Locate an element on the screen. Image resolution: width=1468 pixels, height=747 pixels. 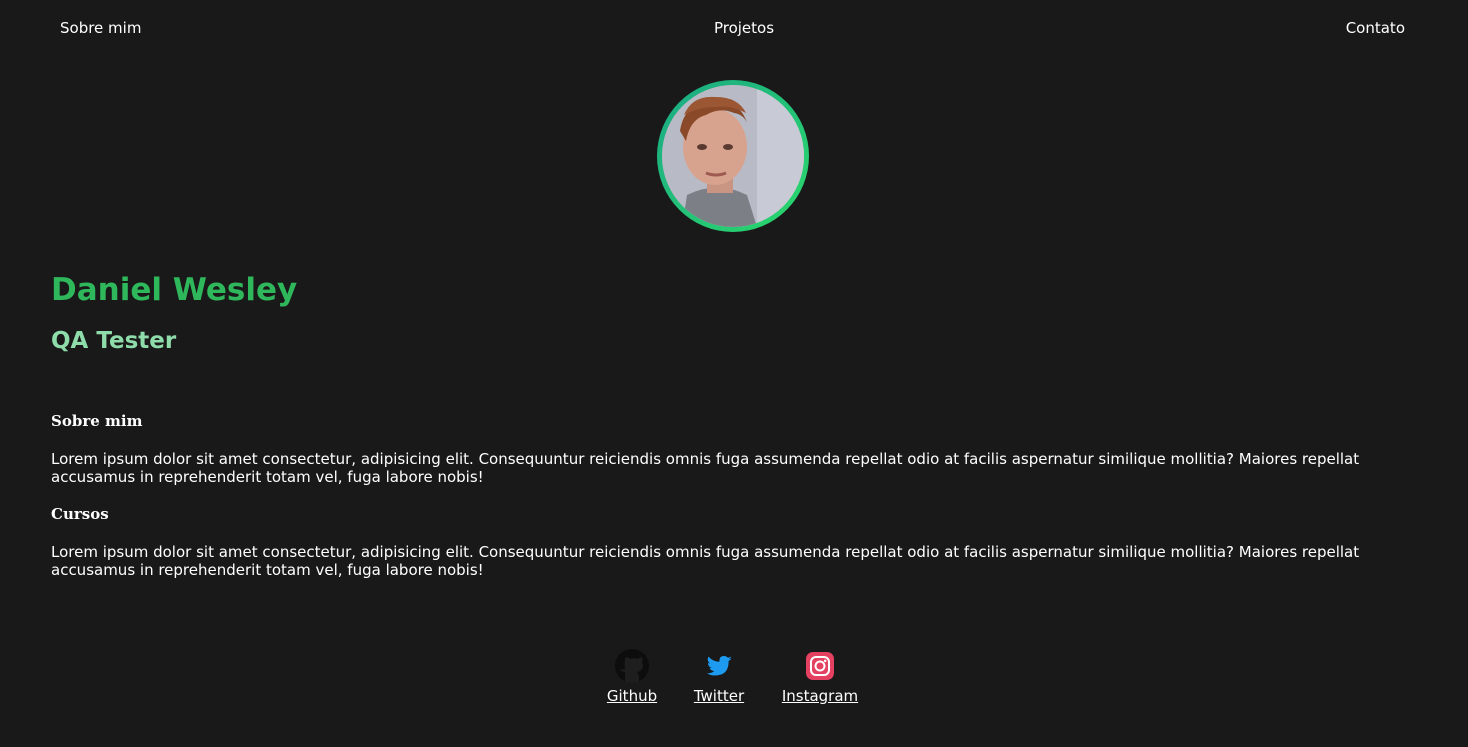
nav-link-projects: Projetos is located at coordinates (744, 28).